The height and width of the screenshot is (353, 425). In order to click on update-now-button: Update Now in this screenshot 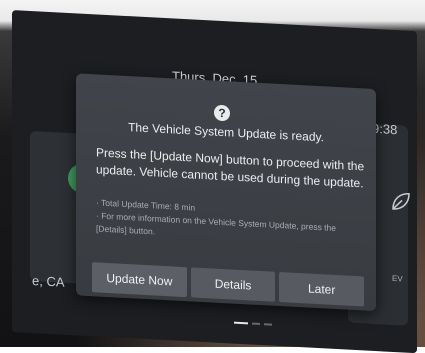, I will do `click(139, 280)`.